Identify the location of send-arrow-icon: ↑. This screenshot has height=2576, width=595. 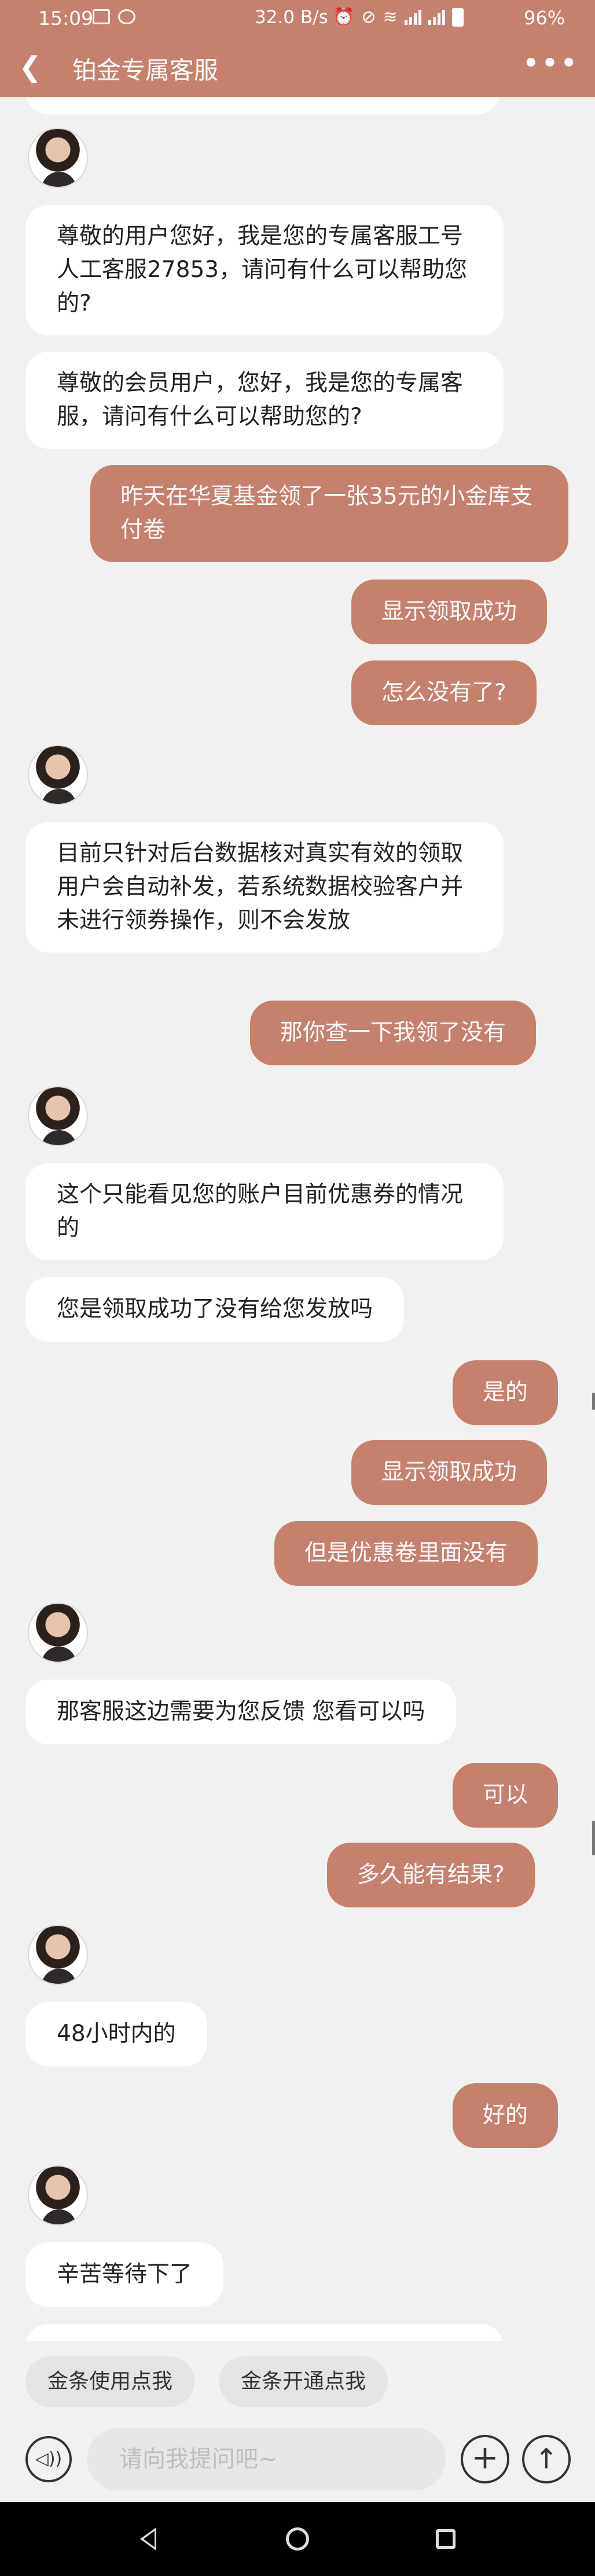
(546, 2459).